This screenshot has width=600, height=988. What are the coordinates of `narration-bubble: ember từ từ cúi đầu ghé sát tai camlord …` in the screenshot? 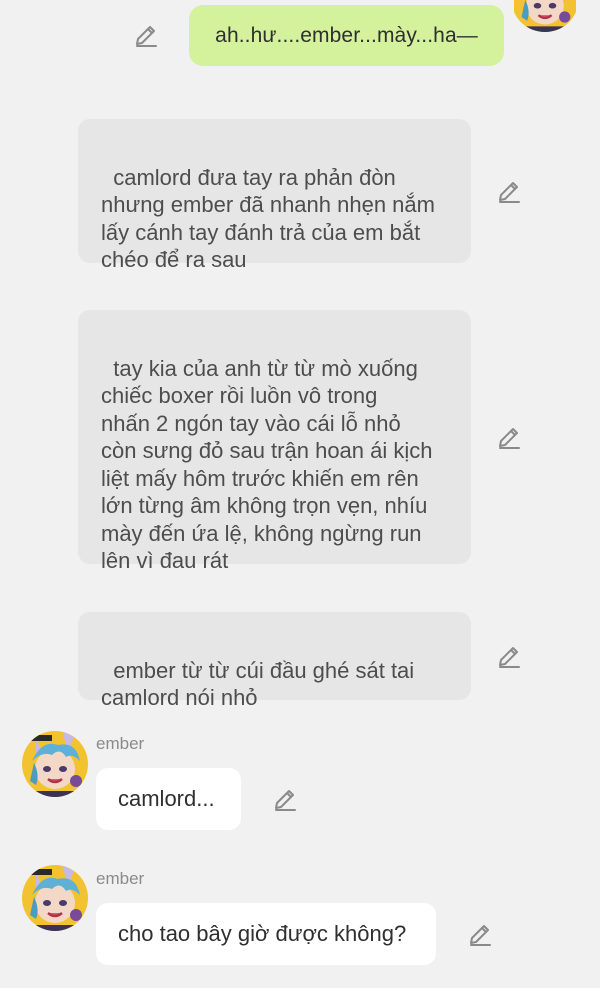 It's located at (274, 661).